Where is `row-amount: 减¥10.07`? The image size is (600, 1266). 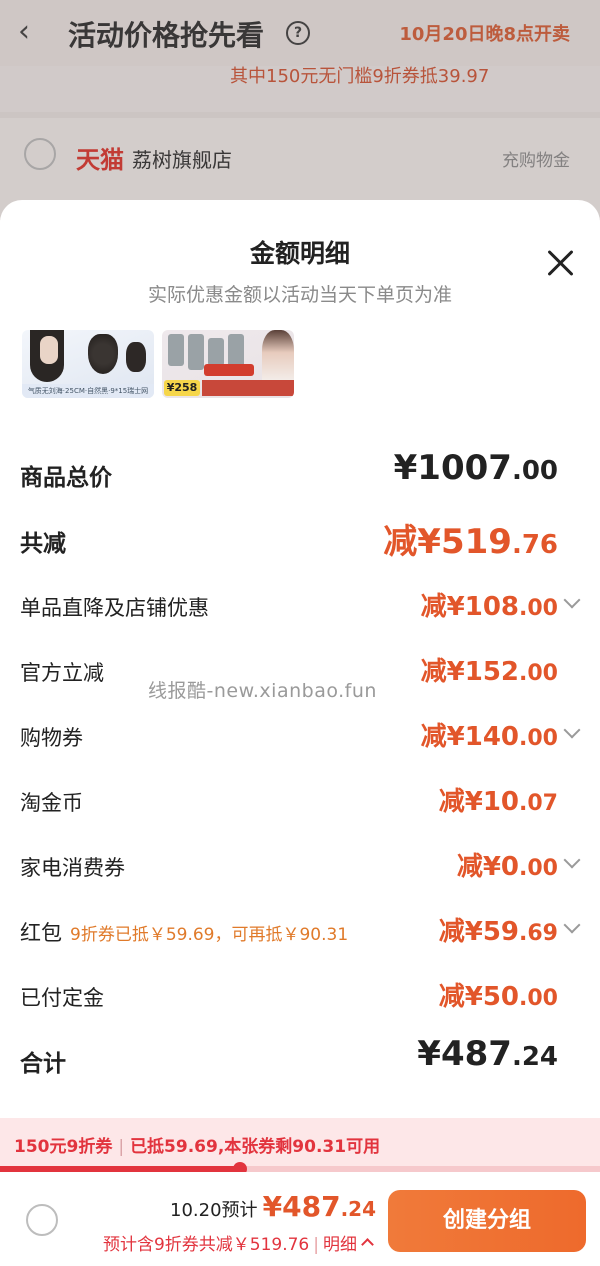
row-amount: 减¥10.07 is located at coordinates (498, 802).